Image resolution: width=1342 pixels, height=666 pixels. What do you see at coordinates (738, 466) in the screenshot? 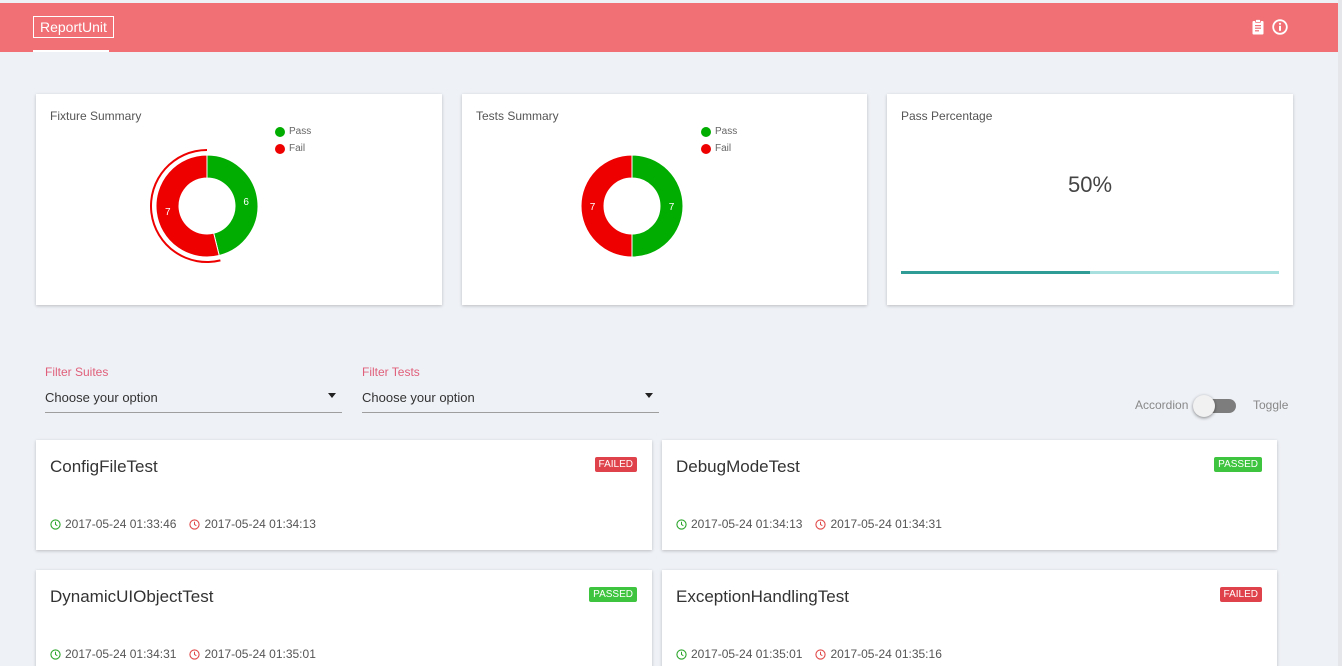
I see `test-name: DebugModeTest` at bounding box center [738, 466].